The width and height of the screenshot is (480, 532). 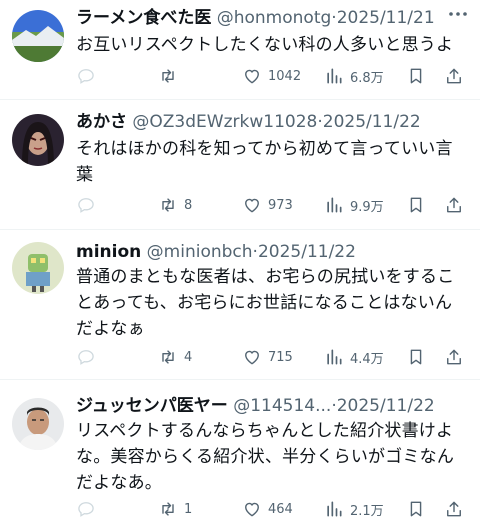 I want to click on post-text-line: お互いリスペクトしたくない科の人多いと思うよ, so click(x=265, y=45).